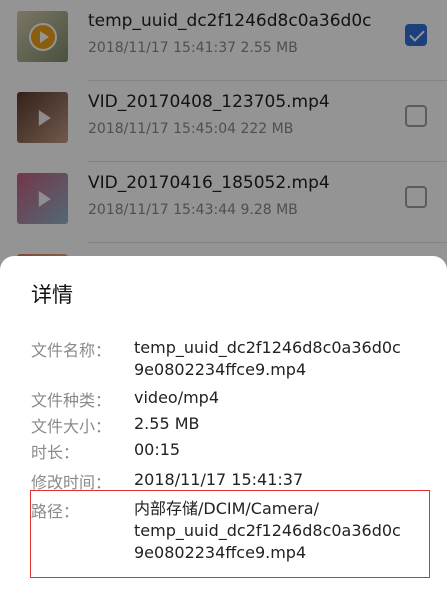 This screenshot has height=600, width=447. Describe the element at coordinates (167, 423) in the screenshot. I see `value-line: 2.55 MB` at that location.